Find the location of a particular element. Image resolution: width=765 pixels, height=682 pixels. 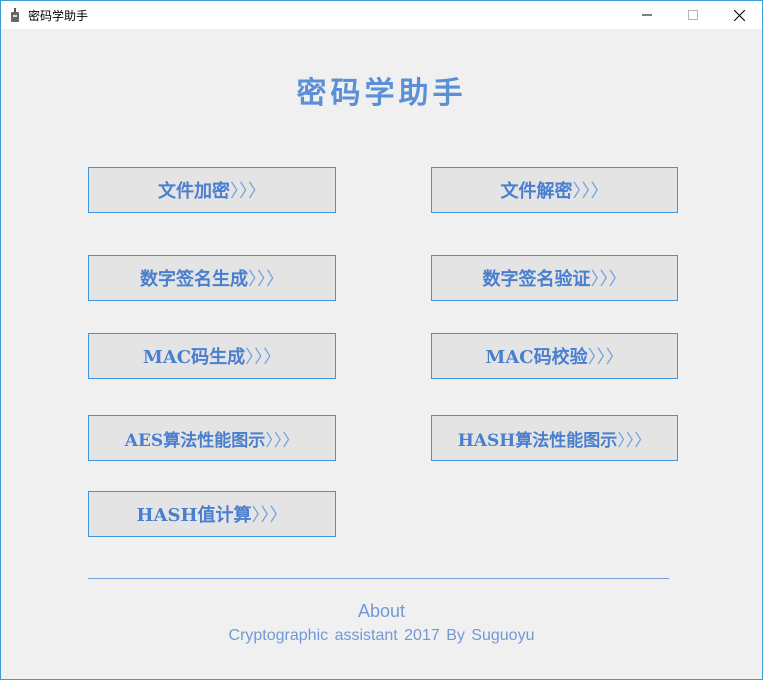

hash-compute-button: HASH值计算 〉〉〉 is located at coordinates (212, 514).